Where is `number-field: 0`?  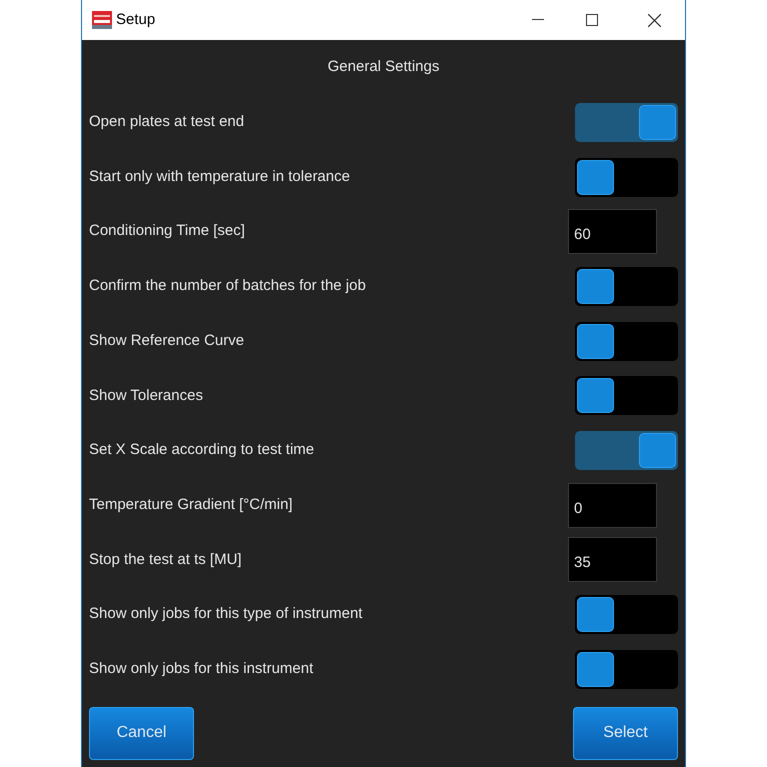
number-field: 0 is located at coordinates (612, 505).